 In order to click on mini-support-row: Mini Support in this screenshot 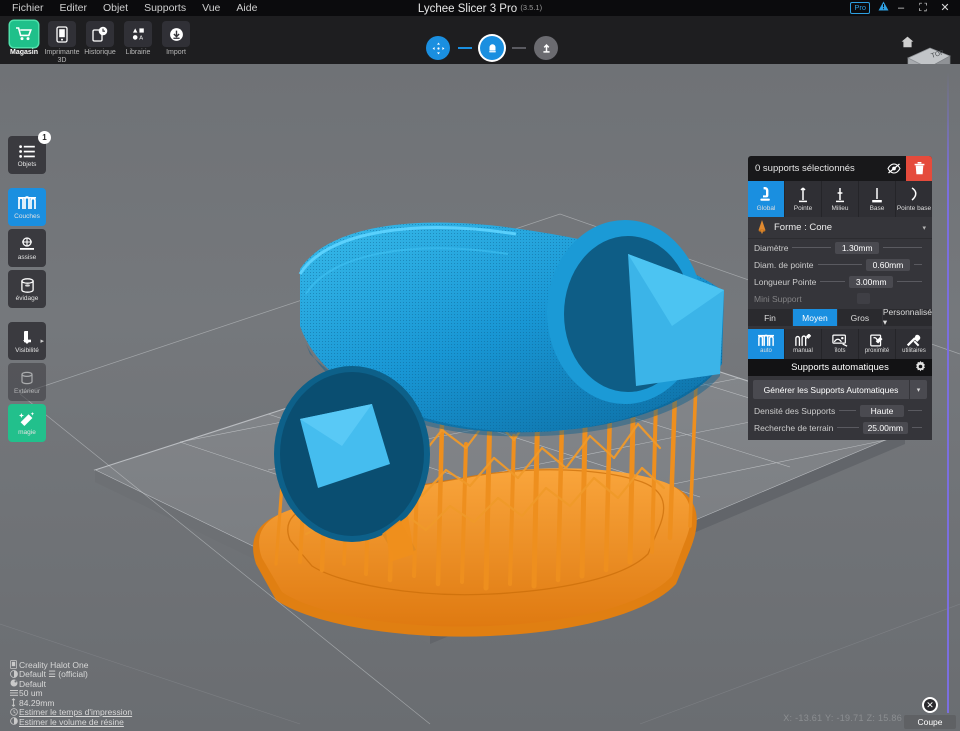, I will do `click(840, 298)`.